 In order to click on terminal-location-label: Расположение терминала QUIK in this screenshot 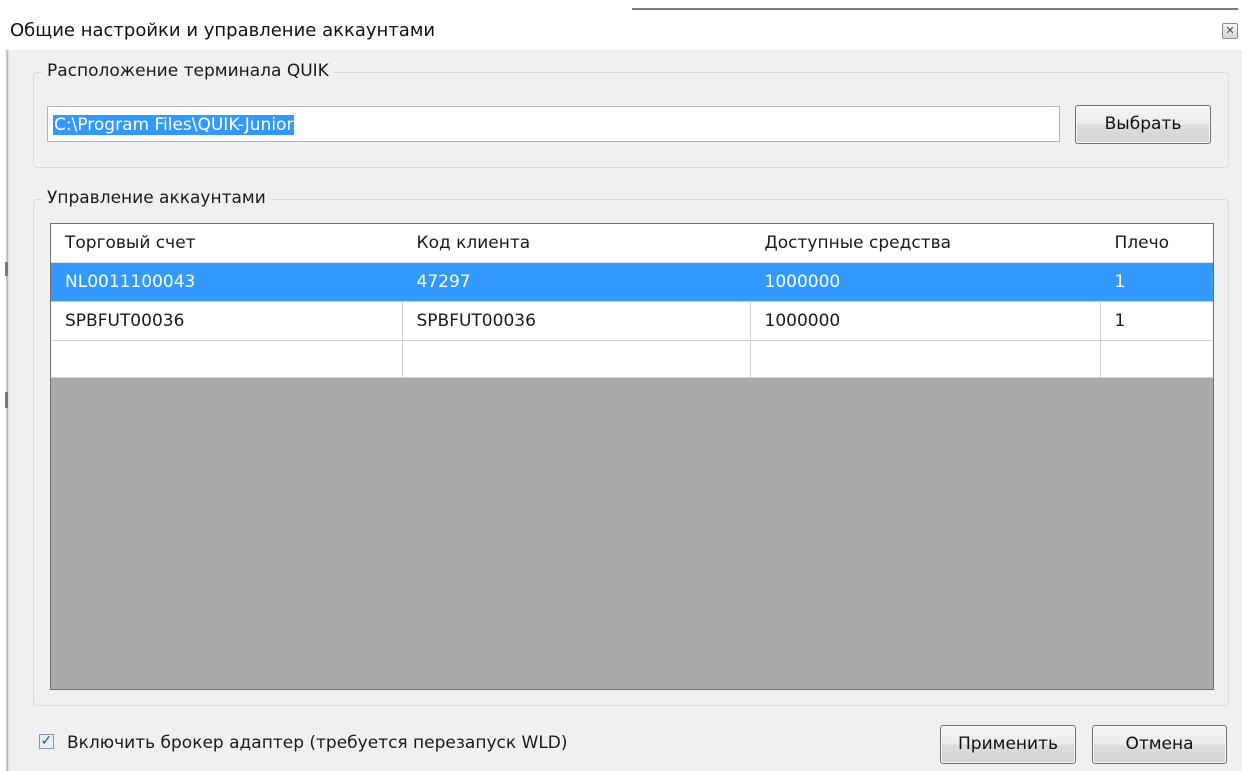, I will do `click(188, 71)`.